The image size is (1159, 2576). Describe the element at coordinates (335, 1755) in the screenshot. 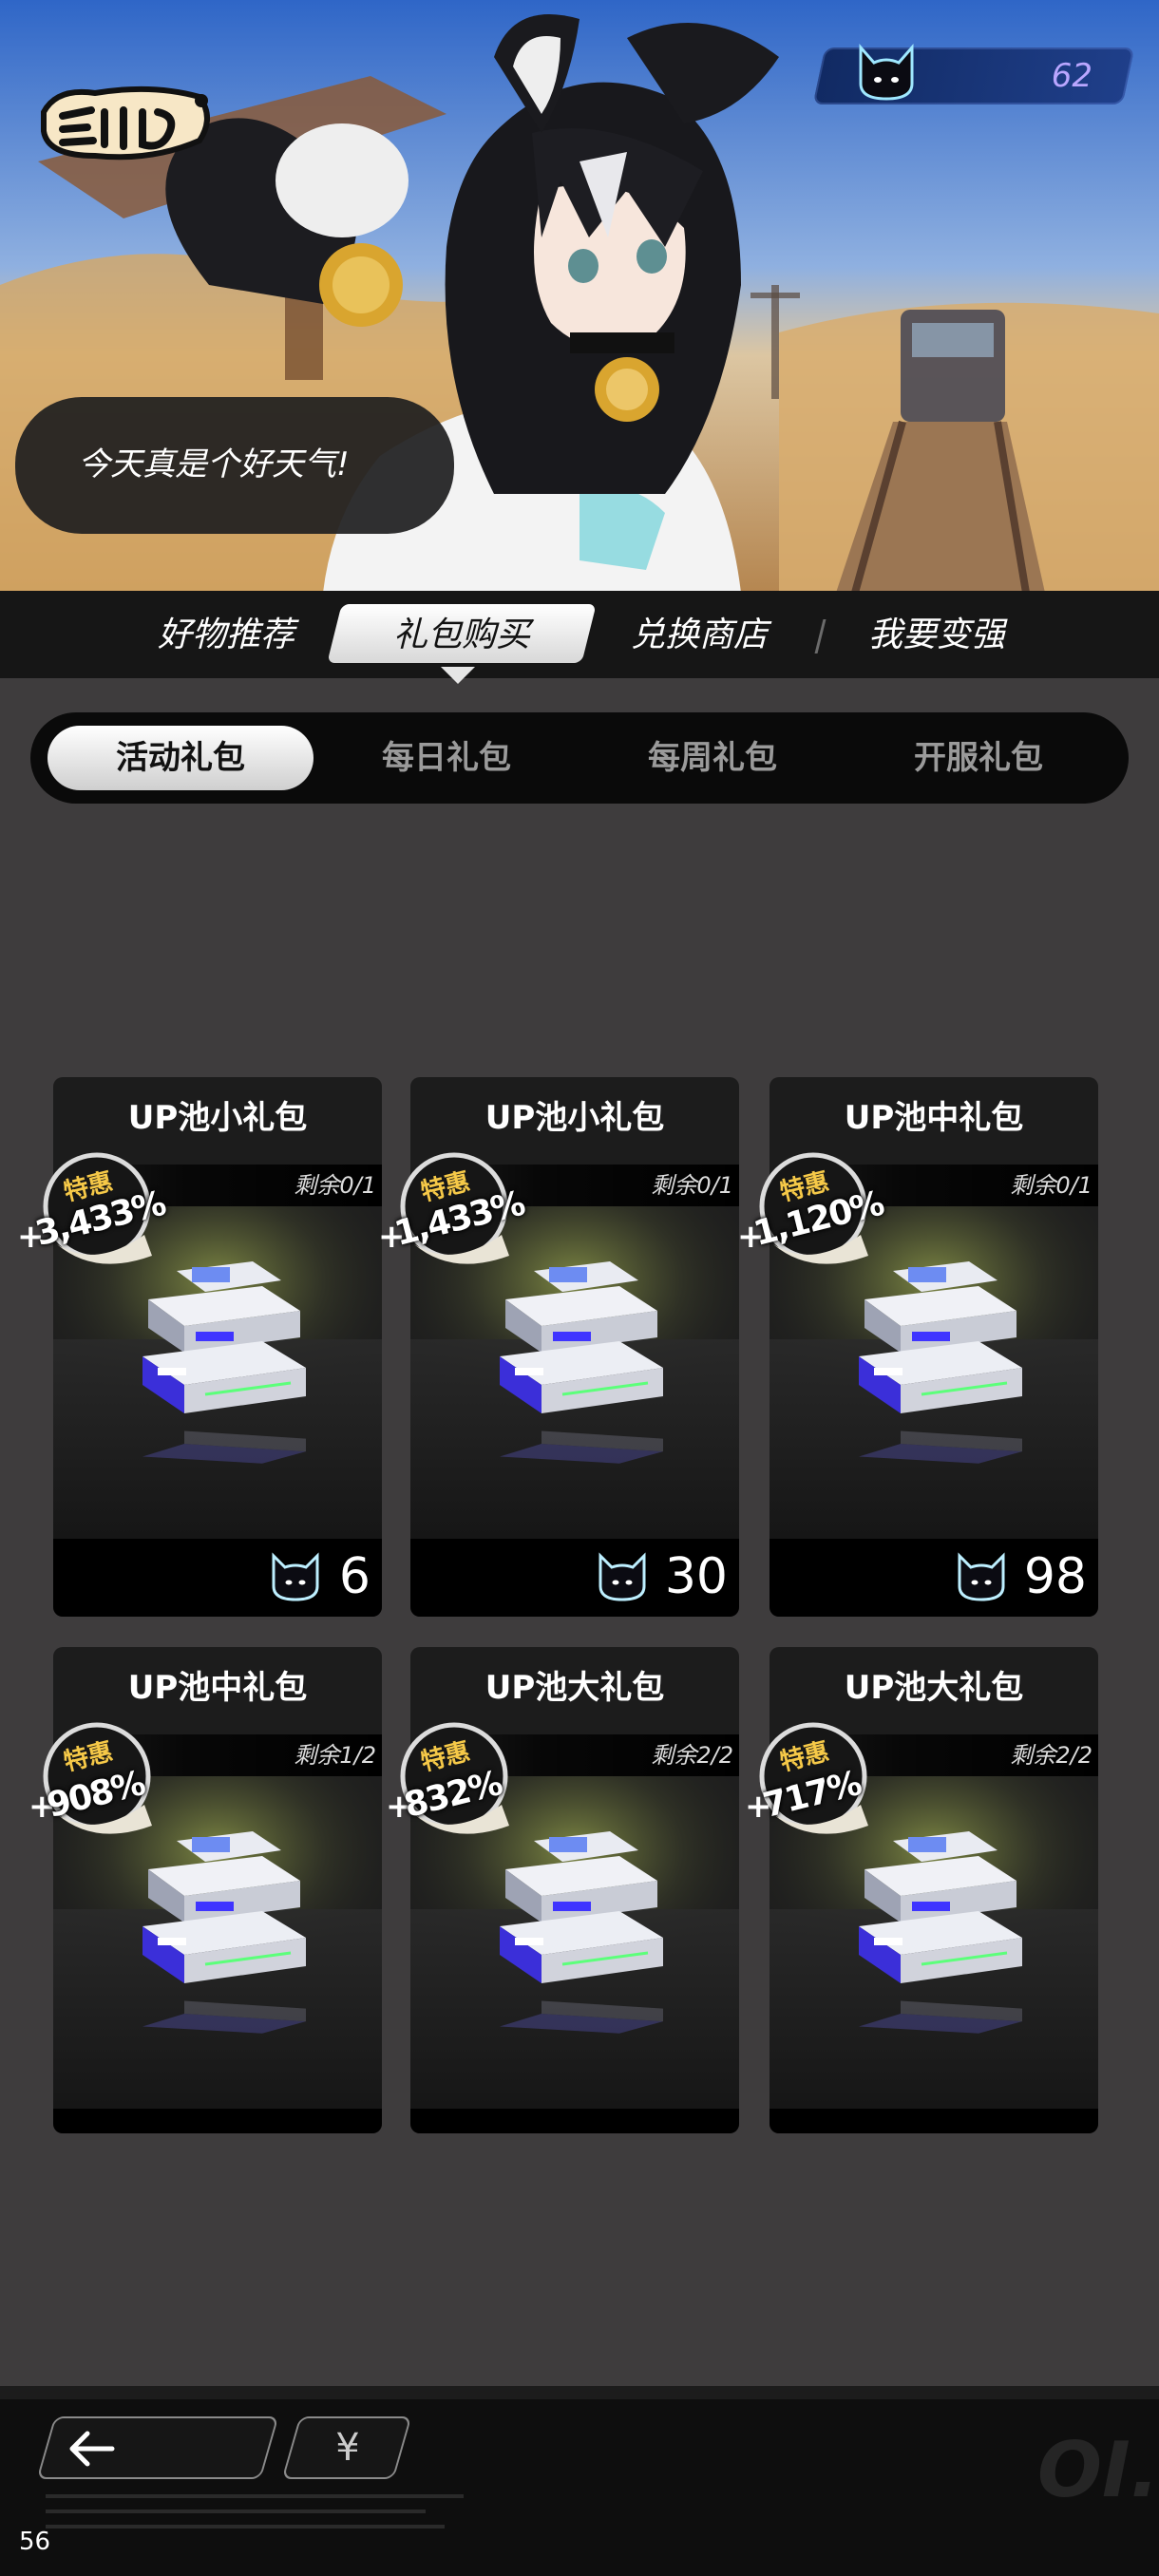

I see `card-remaining: 剩余1/2` at that location.